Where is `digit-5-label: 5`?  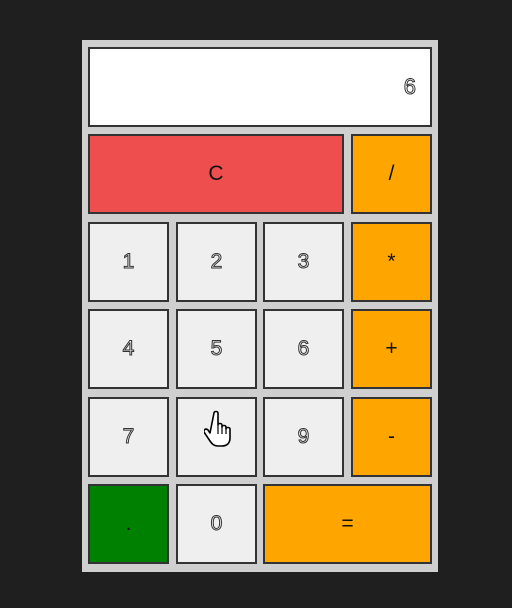 digit-5-label: 5 is located at coordinates (216, 349).